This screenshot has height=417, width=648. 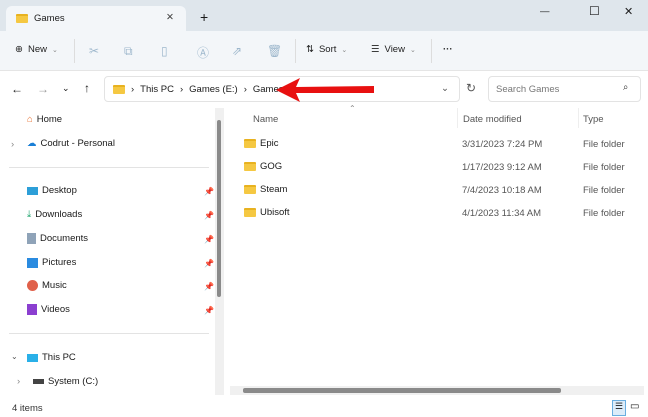 What do you see at coordinates (52, 190) in the screenshot?
I see `sidebar-item-desktop: Desktop` at bounding box center [52, 190].